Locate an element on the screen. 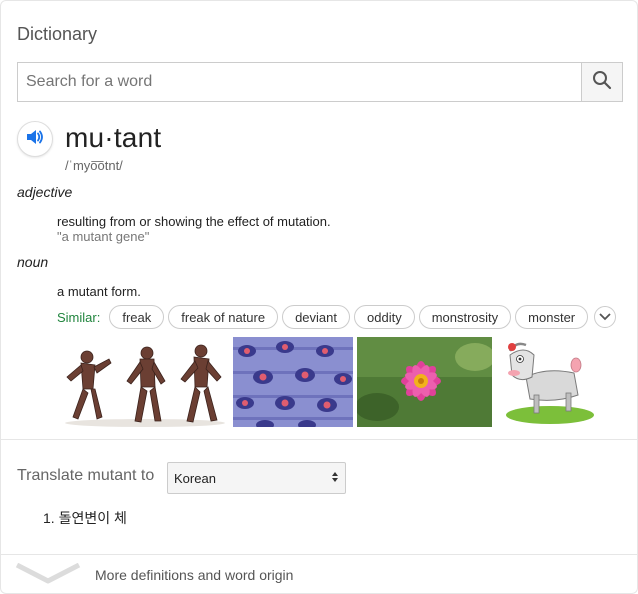 This screenshot has height=594, width=638. more-definitions-link: More definitions and word origin is located at coordinates (194, 575).